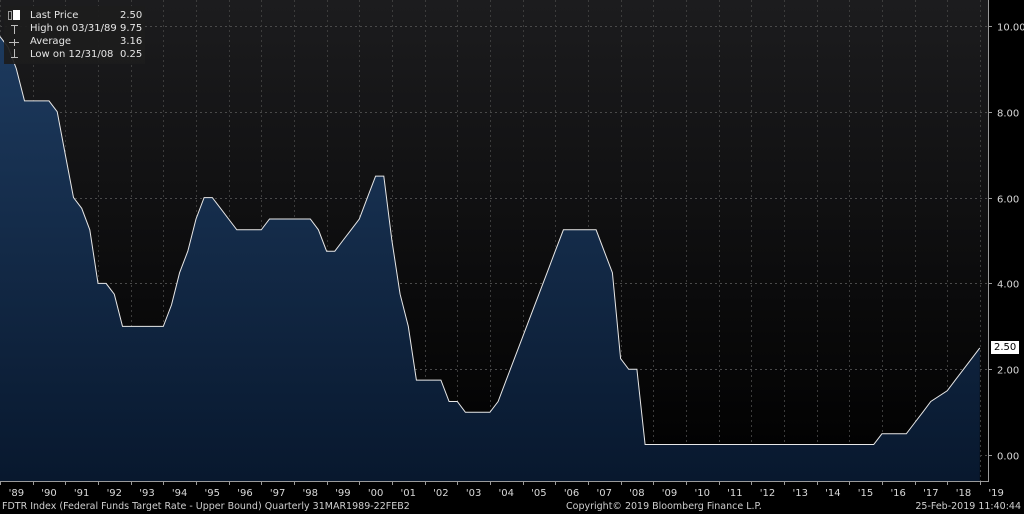 This screenshot has height=514, width=1024. What do you see at coordinates (131, 41) in the screenshot?
I see `legend-value: 3.16` at bounding box center [131, 41].